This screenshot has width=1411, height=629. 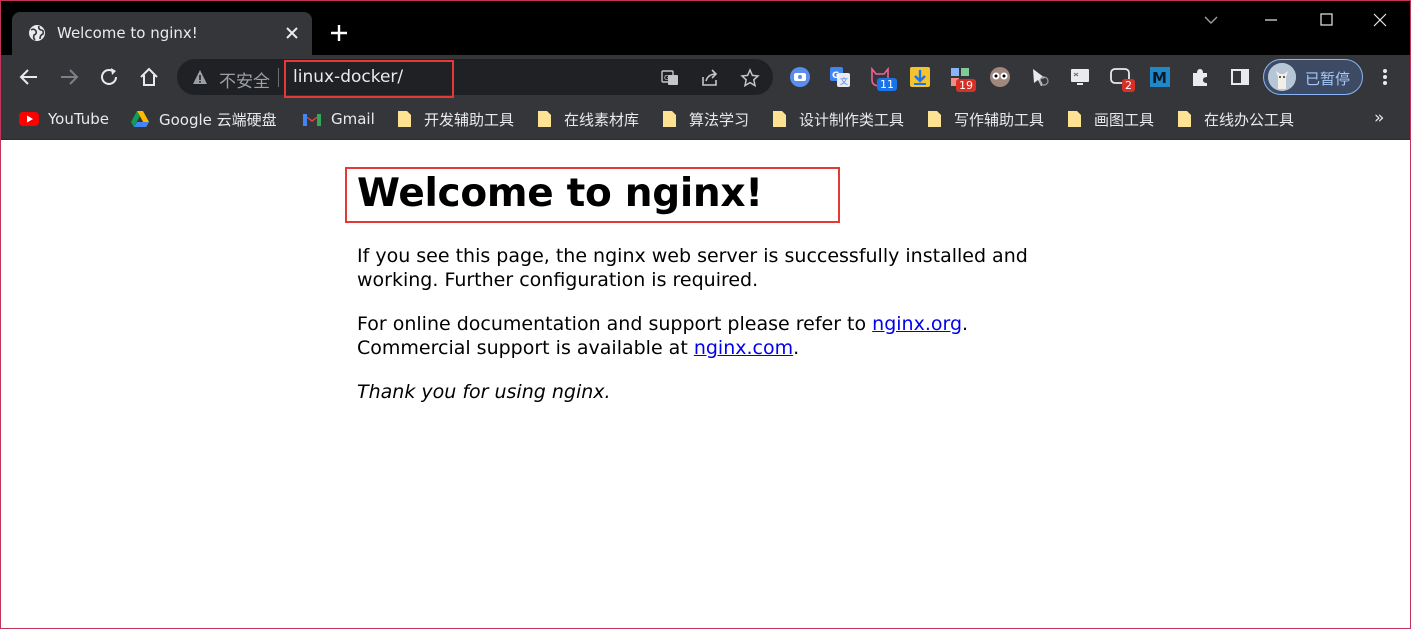 What do you see at coordinates (852, 119) in the screenshot?
I see `bookmark-label: 设计制作类工具` at bounding box center [852, 119].